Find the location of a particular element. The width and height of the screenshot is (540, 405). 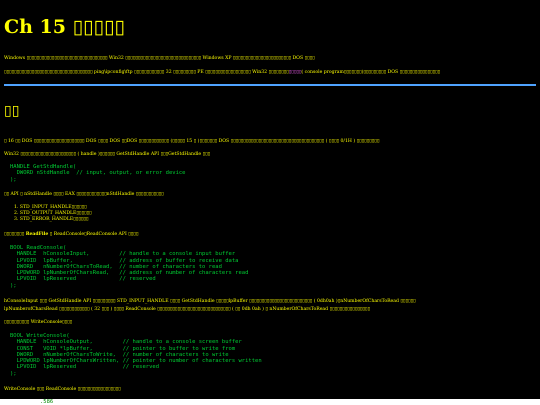

chapter-title: Ch 15 ▯▯▯▯▯ is located at coordinates (64, 27).